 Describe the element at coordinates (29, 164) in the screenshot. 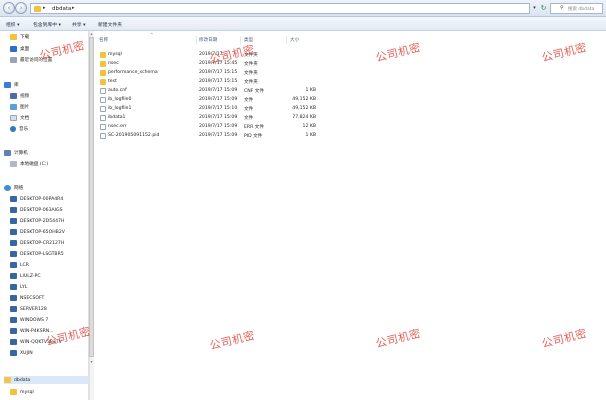

I see `nav-item-local-disk-c: 本地磁盘 (C:)` at that location.